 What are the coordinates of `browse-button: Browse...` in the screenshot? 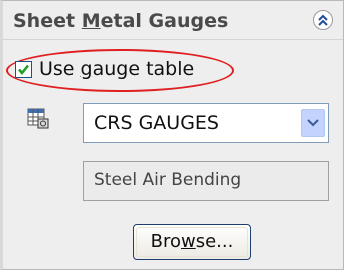 It's located at (192, 242).